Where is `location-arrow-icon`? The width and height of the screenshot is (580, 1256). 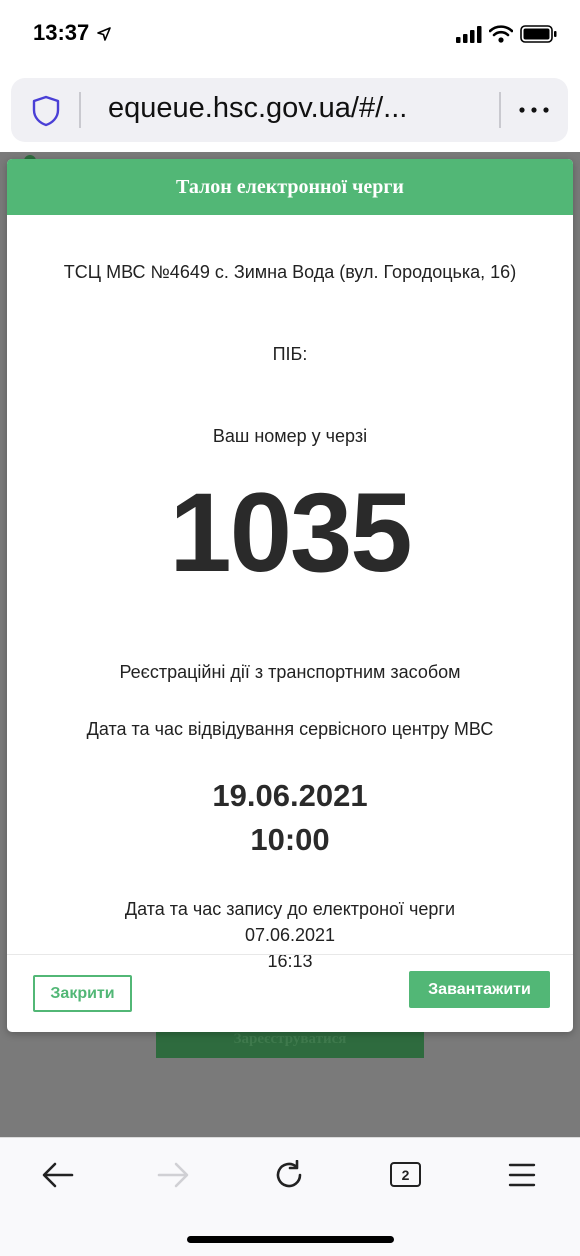 location-arrow-icon is located at coordinates (104, 34).